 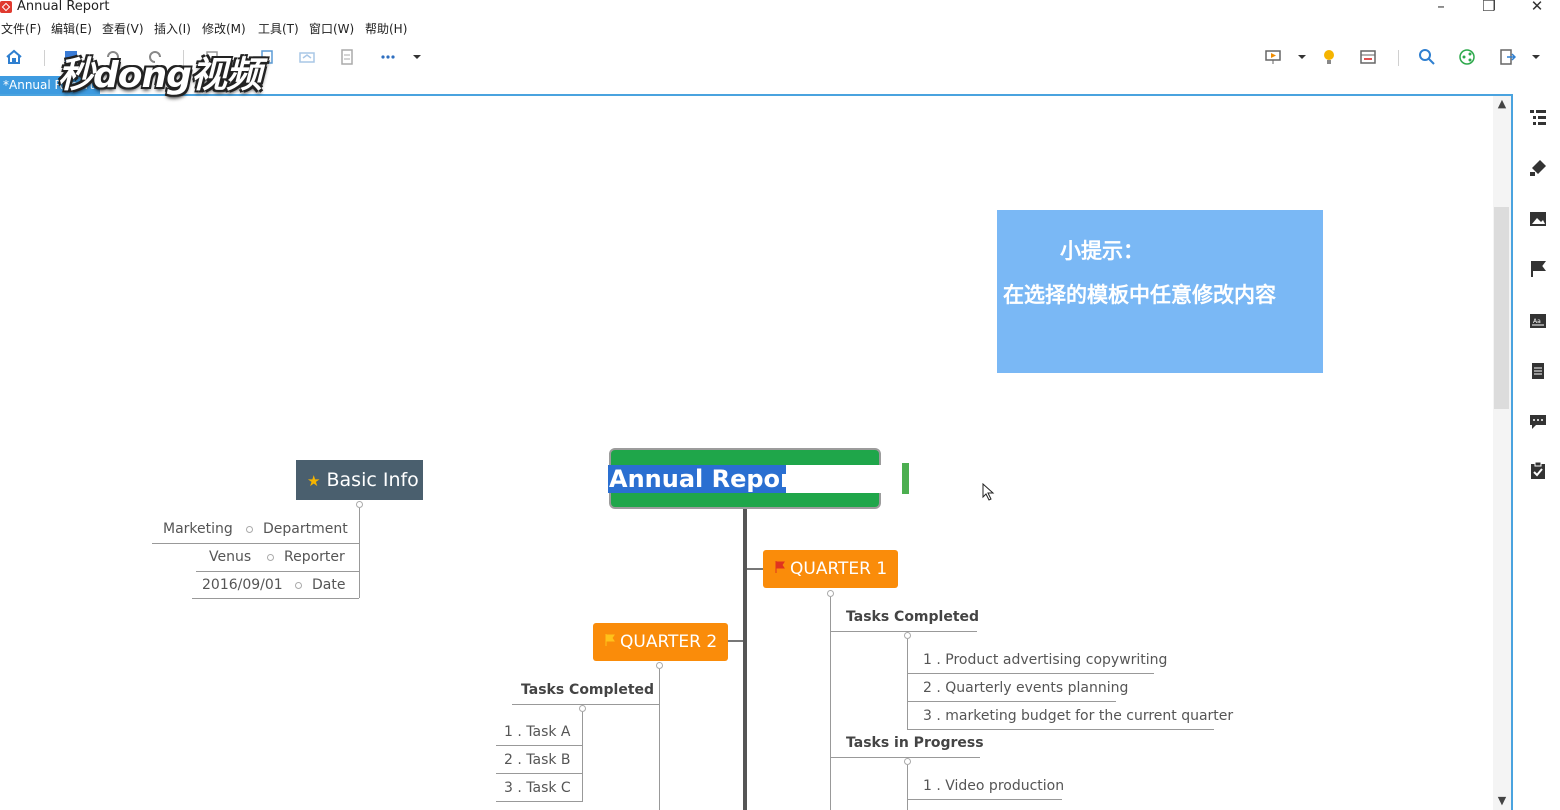 I want to click on vertical-scrollbar, so click(x=1502, y=453).